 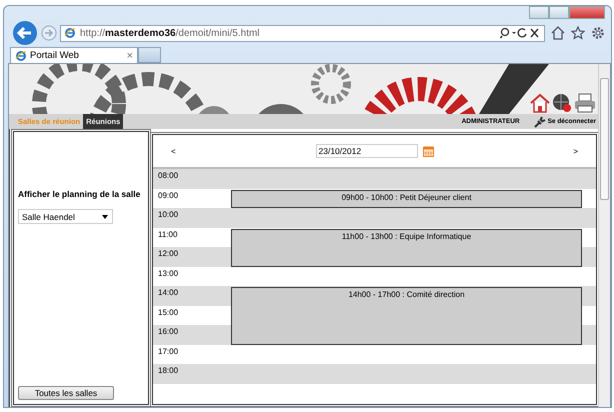 I want to click on browser-tab: Portail Web ×, so click(x=74, y=55).